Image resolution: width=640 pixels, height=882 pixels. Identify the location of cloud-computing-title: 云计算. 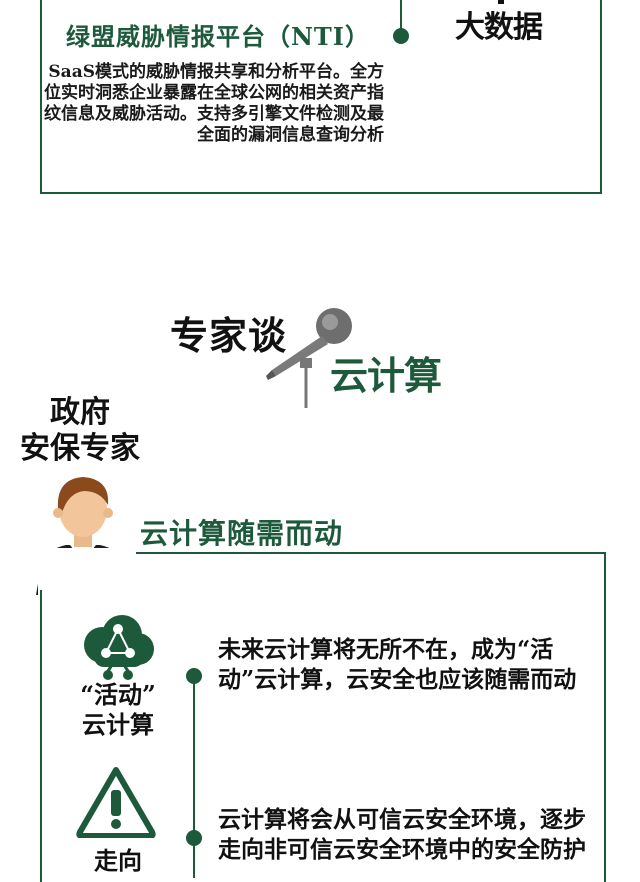
(386, 376).